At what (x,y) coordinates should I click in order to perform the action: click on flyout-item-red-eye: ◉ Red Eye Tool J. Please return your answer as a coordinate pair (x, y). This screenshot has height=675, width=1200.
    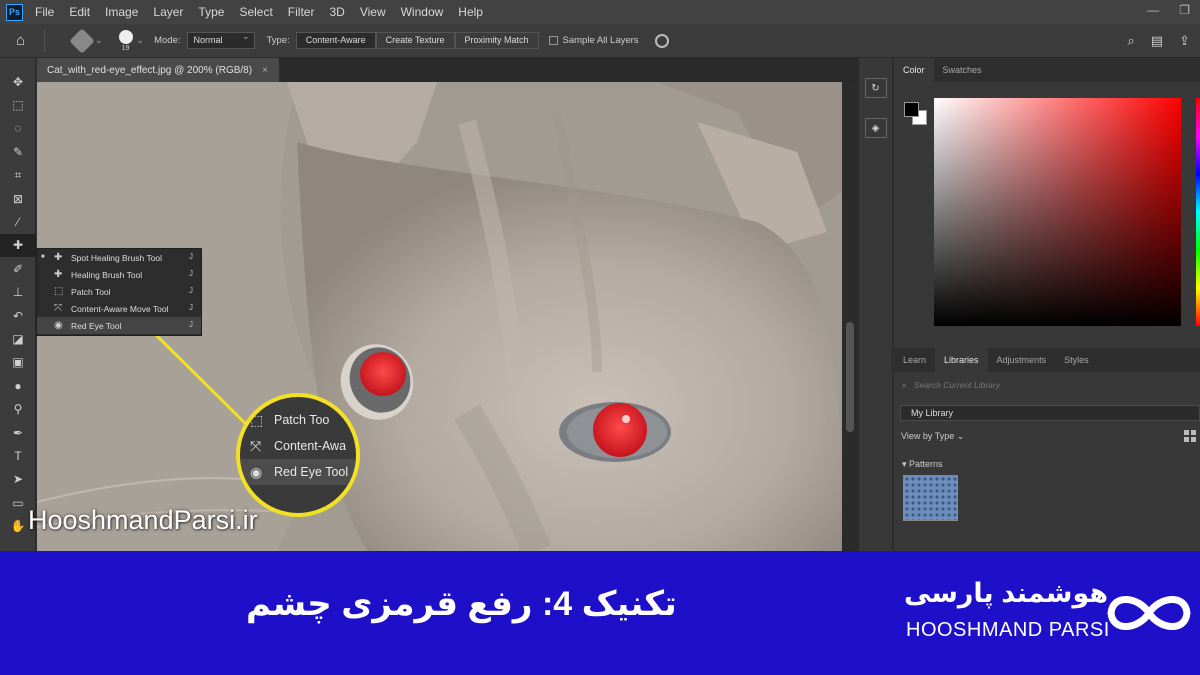
    Looking at the image, I should click on (119, 325).